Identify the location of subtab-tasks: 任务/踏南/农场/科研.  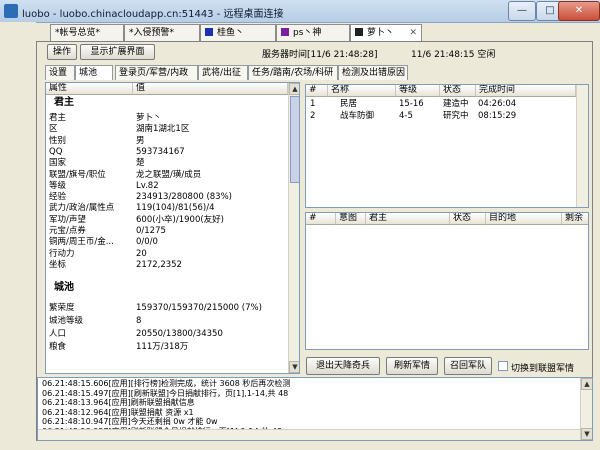
(293, 72).